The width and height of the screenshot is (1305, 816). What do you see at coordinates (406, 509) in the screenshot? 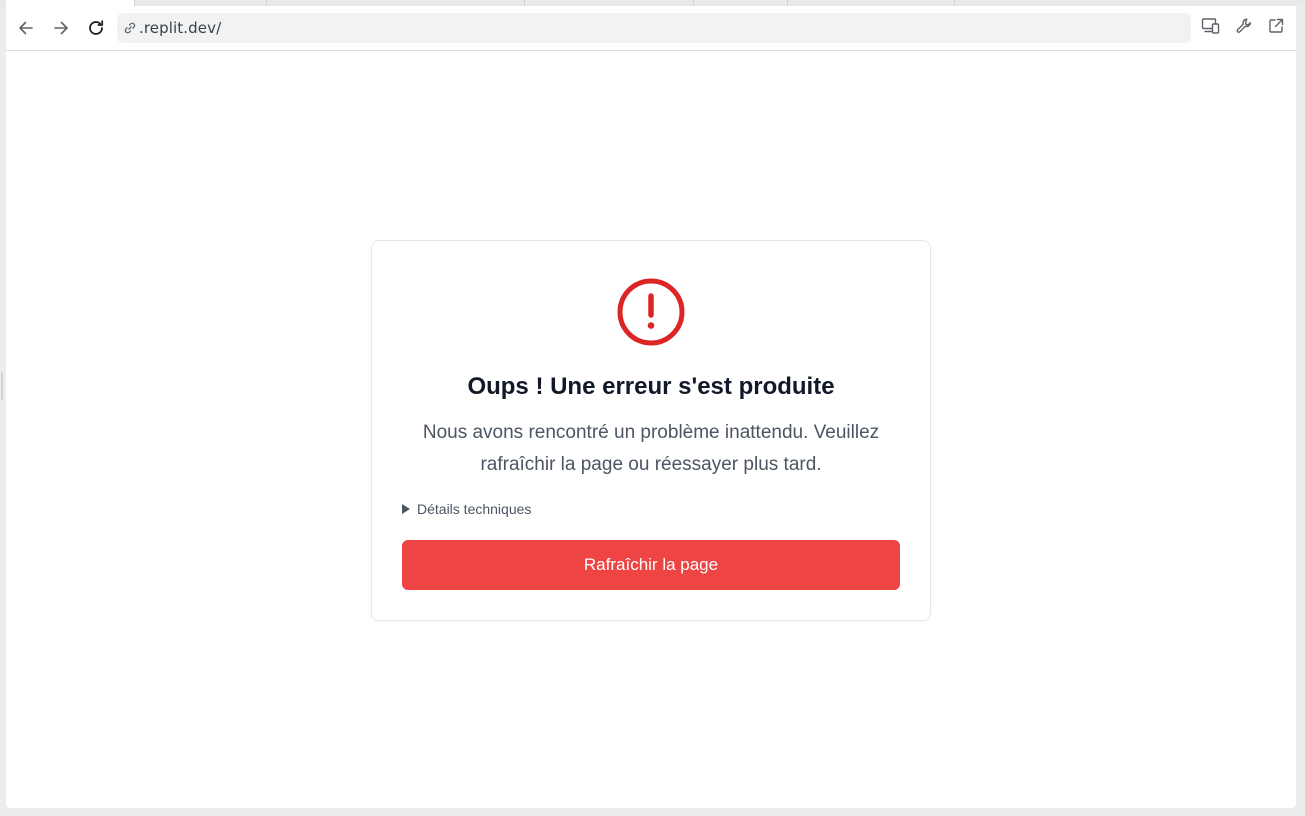
I see `disclosure-triangle-icon` at bounding box center [406, 509].